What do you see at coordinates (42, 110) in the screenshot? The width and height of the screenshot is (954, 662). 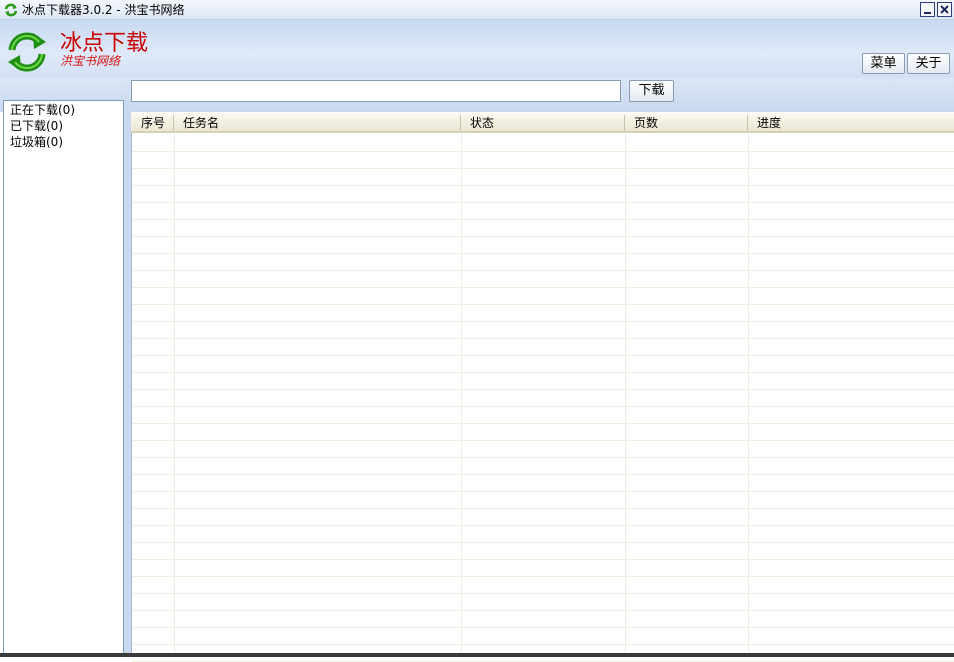 I see `sidebar-item-downloading: 正在下载(0)` at bounding box center [42, 110].